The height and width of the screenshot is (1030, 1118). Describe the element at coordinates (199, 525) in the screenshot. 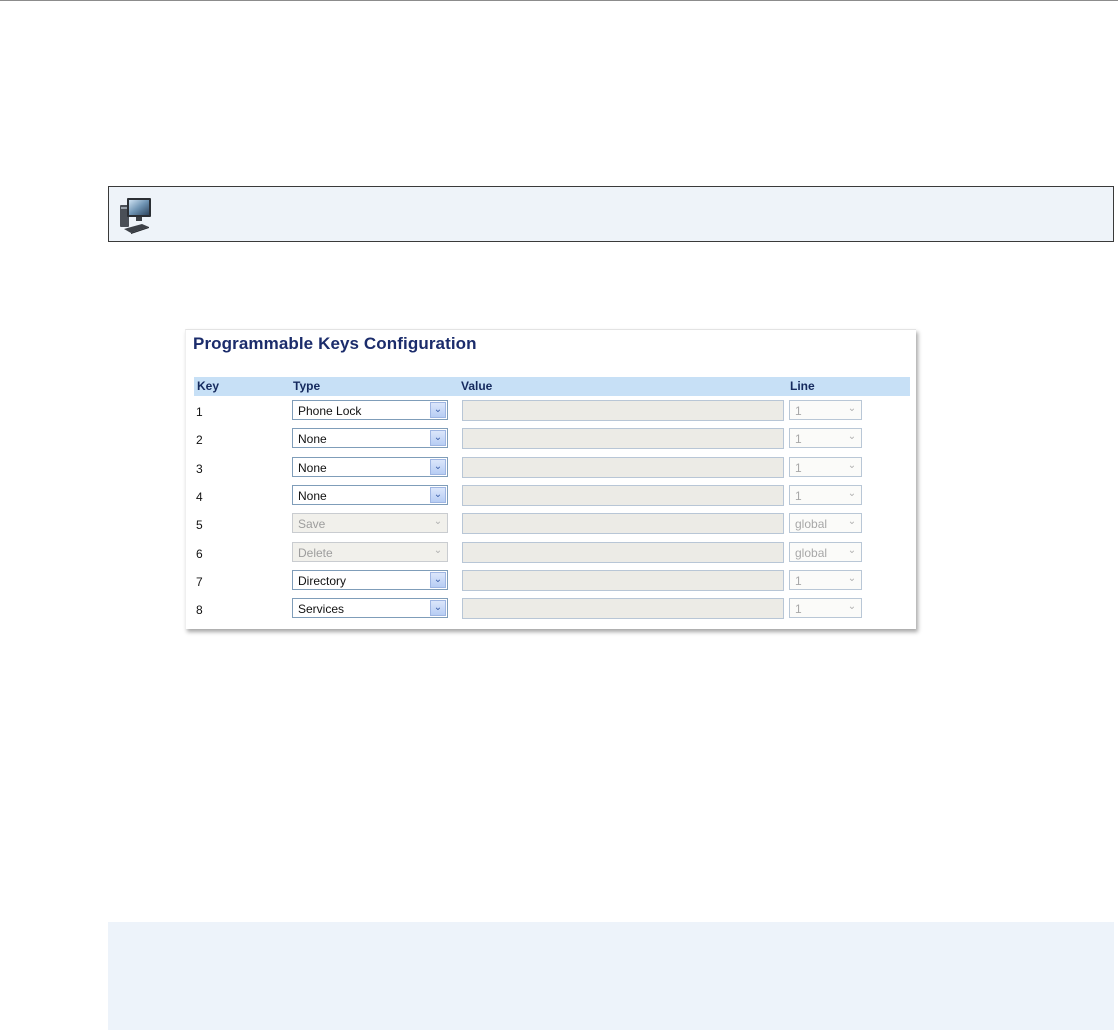

I see `key-number: 5` at that location.